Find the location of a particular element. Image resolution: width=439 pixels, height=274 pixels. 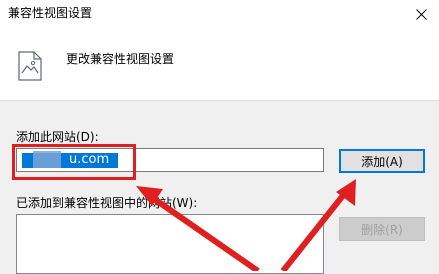

add-button: 添加(A) is located at coordinates (382, 161).